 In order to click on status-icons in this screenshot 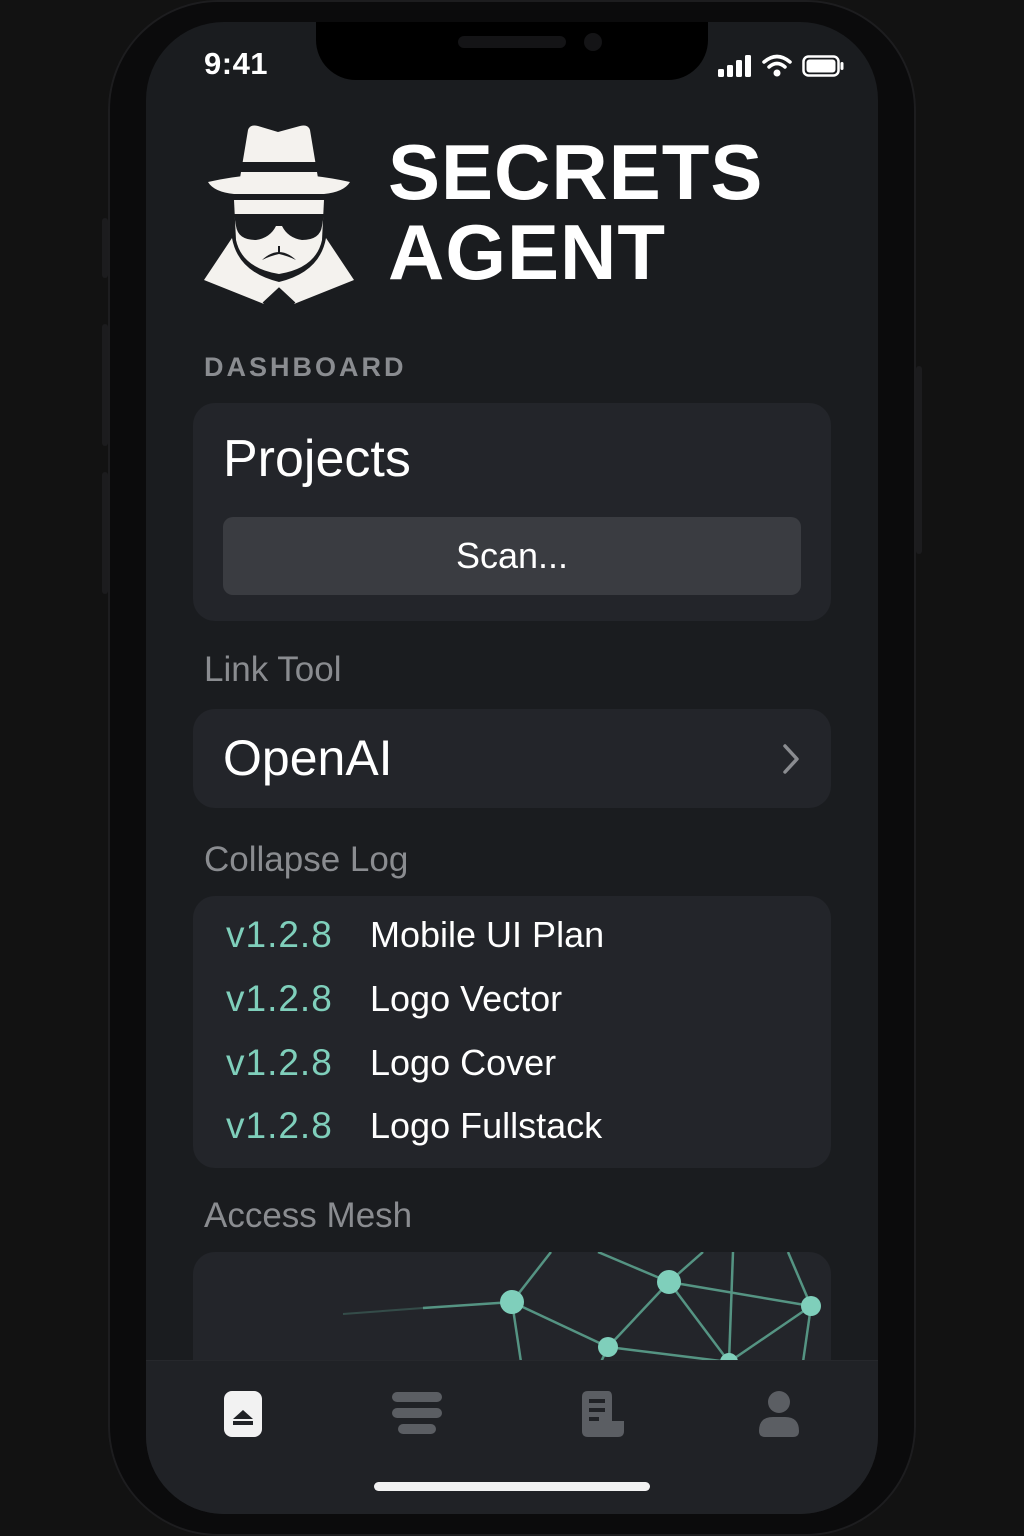, I will do `click(781, 66)`.